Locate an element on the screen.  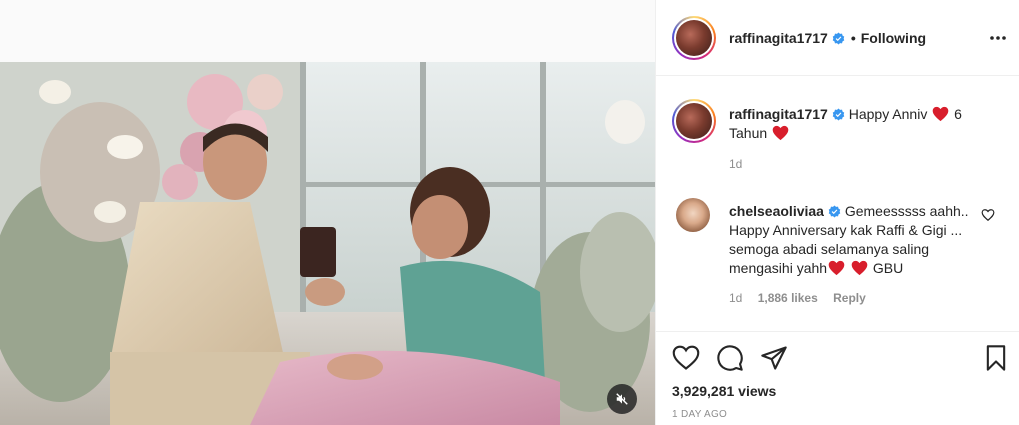
mute-button is located at coordinates (622, 399).